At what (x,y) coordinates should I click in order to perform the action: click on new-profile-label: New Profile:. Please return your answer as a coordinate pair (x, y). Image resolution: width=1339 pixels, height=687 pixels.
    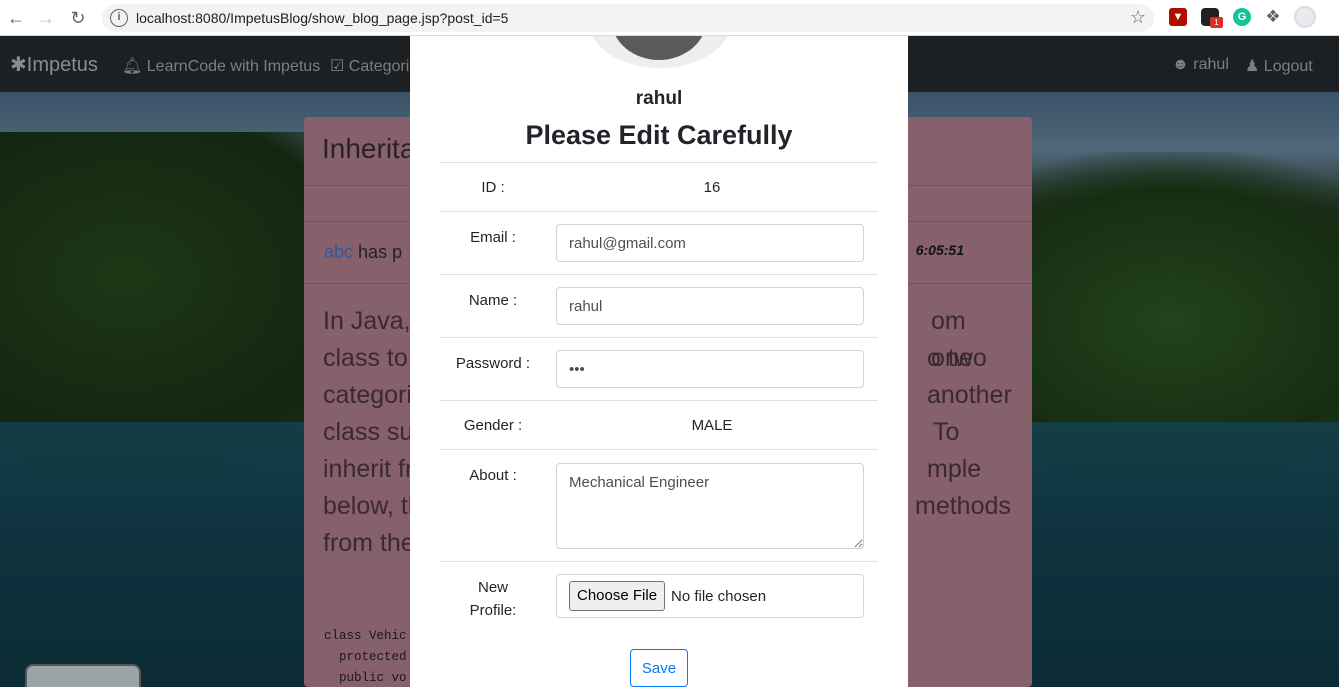
    Looking at the image, I should click on (493, 596).